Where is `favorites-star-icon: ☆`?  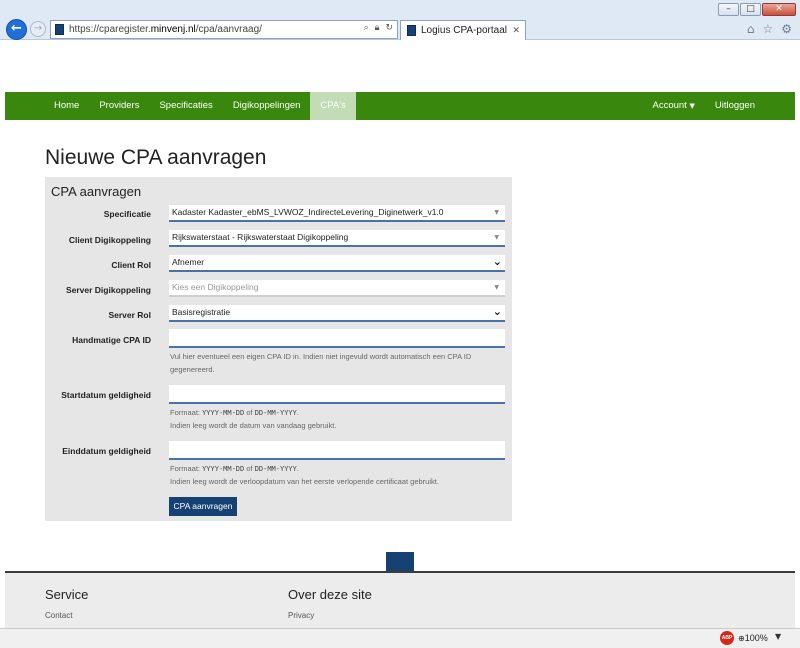
favorites-star-icon: ☆ is located at coordinates (767, 29).